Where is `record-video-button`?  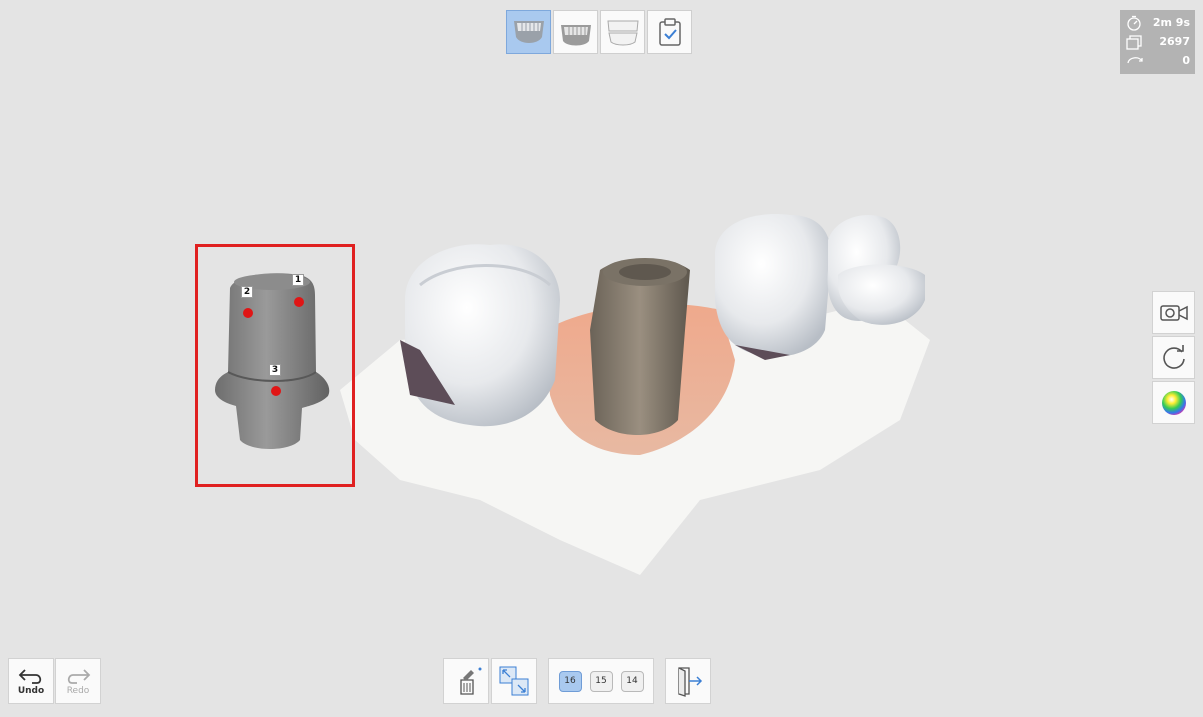
record-video-button is located at coordinates (1173, 312).